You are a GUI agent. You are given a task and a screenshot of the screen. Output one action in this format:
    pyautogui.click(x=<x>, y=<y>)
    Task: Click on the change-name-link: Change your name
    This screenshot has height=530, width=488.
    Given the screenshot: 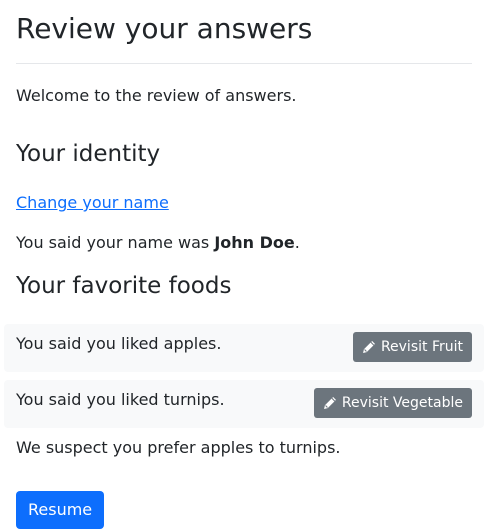 What is the action you would take?
    pyautogui.click(x=92, y=203)
    